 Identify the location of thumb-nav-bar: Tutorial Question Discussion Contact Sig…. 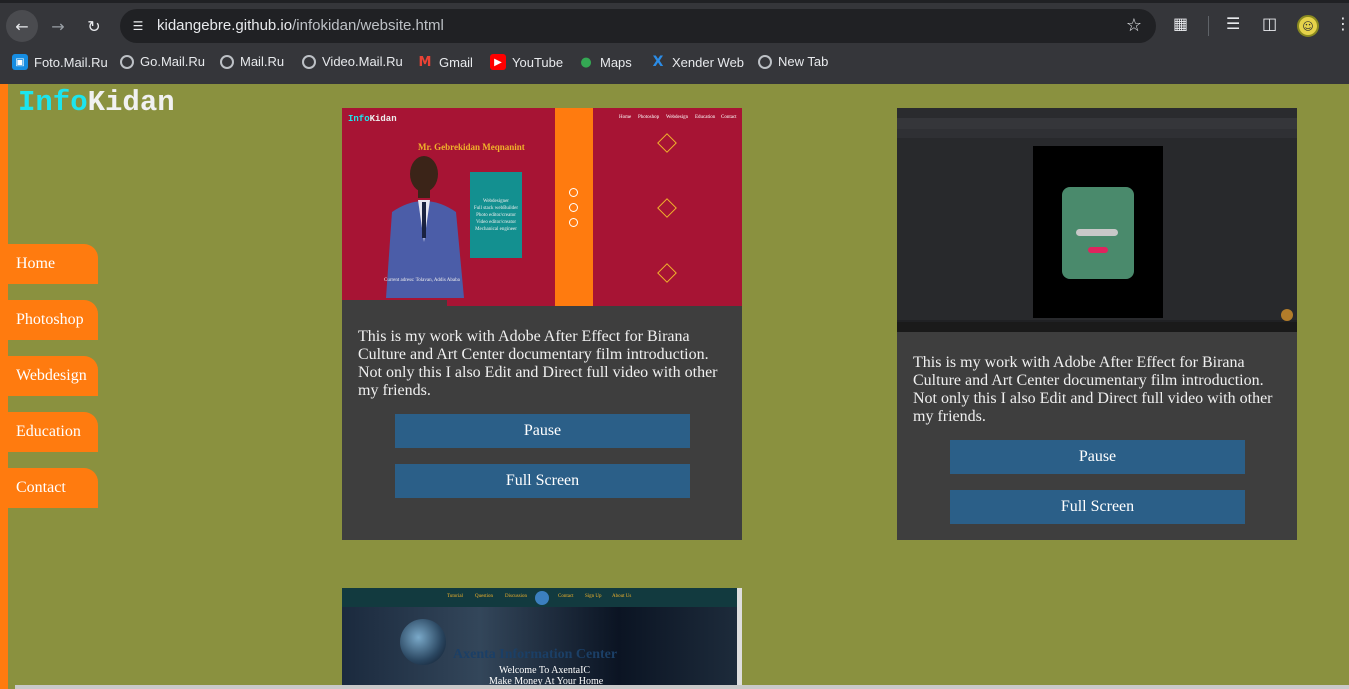
(542, 597).